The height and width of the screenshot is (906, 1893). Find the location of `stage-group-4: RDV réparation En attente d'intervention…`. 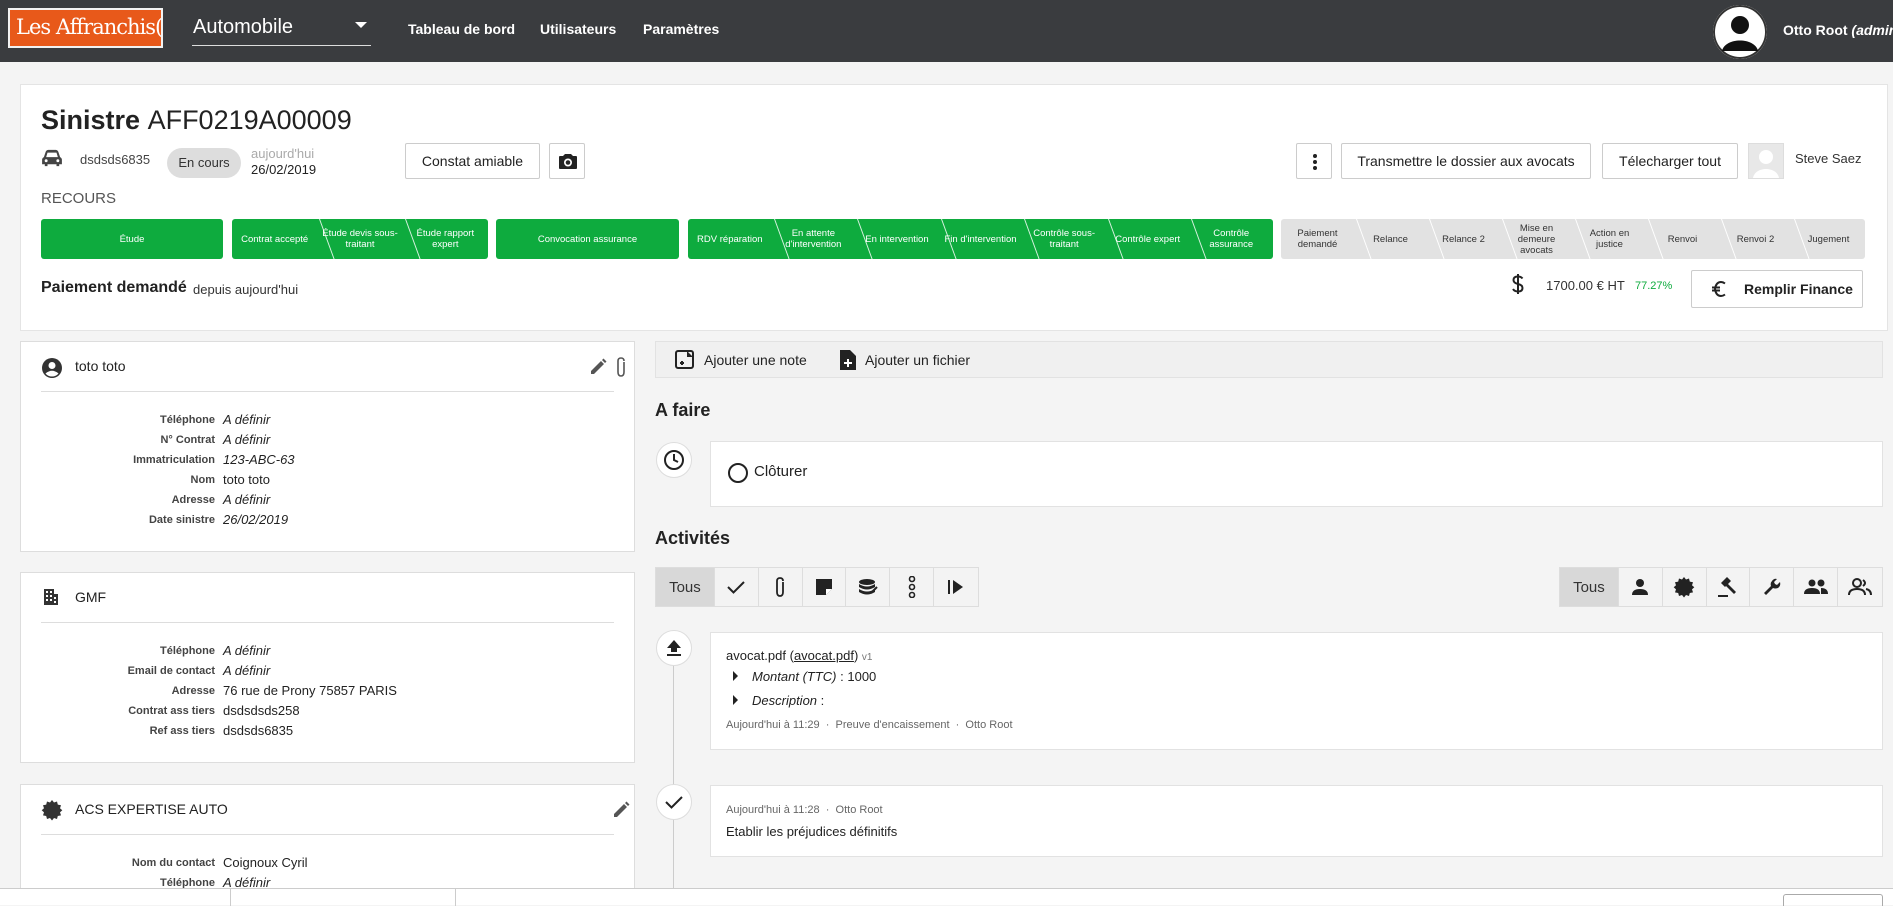

stage-group-4: RDV réparation En attente d'intervention… is located at coordinates (980, 239).